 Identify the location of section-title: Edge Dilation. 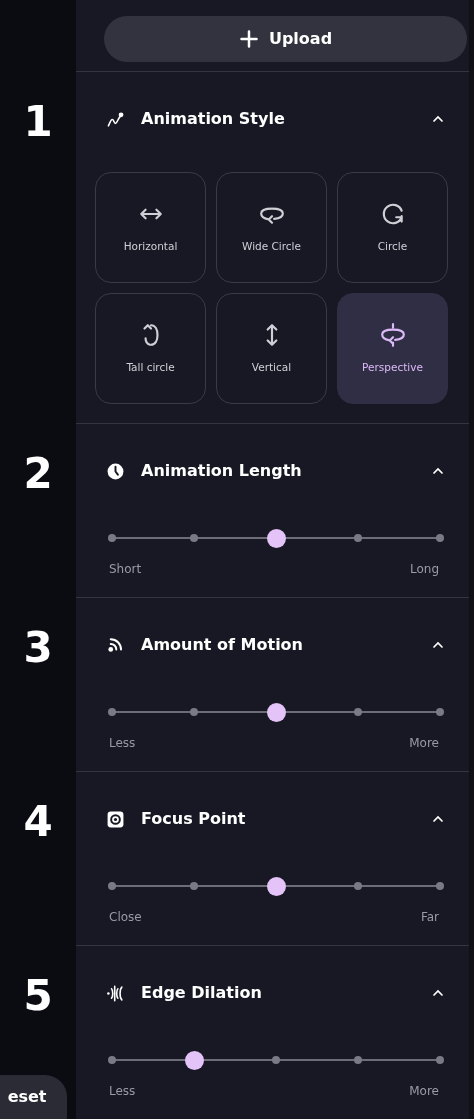
(202, 993).